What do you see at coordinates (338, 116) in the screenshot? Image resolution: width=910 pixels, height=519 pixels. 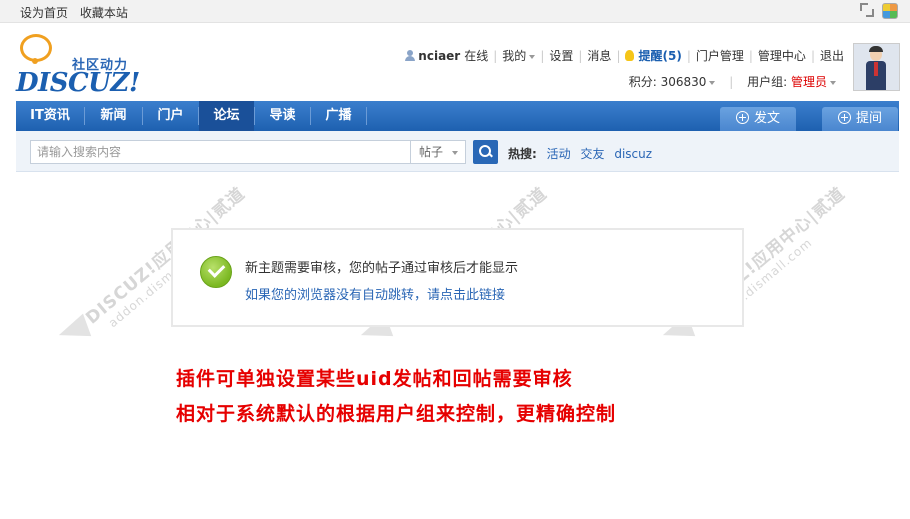 I see `nav-item-broadcast: 广播` at bounding box center [338, 116].